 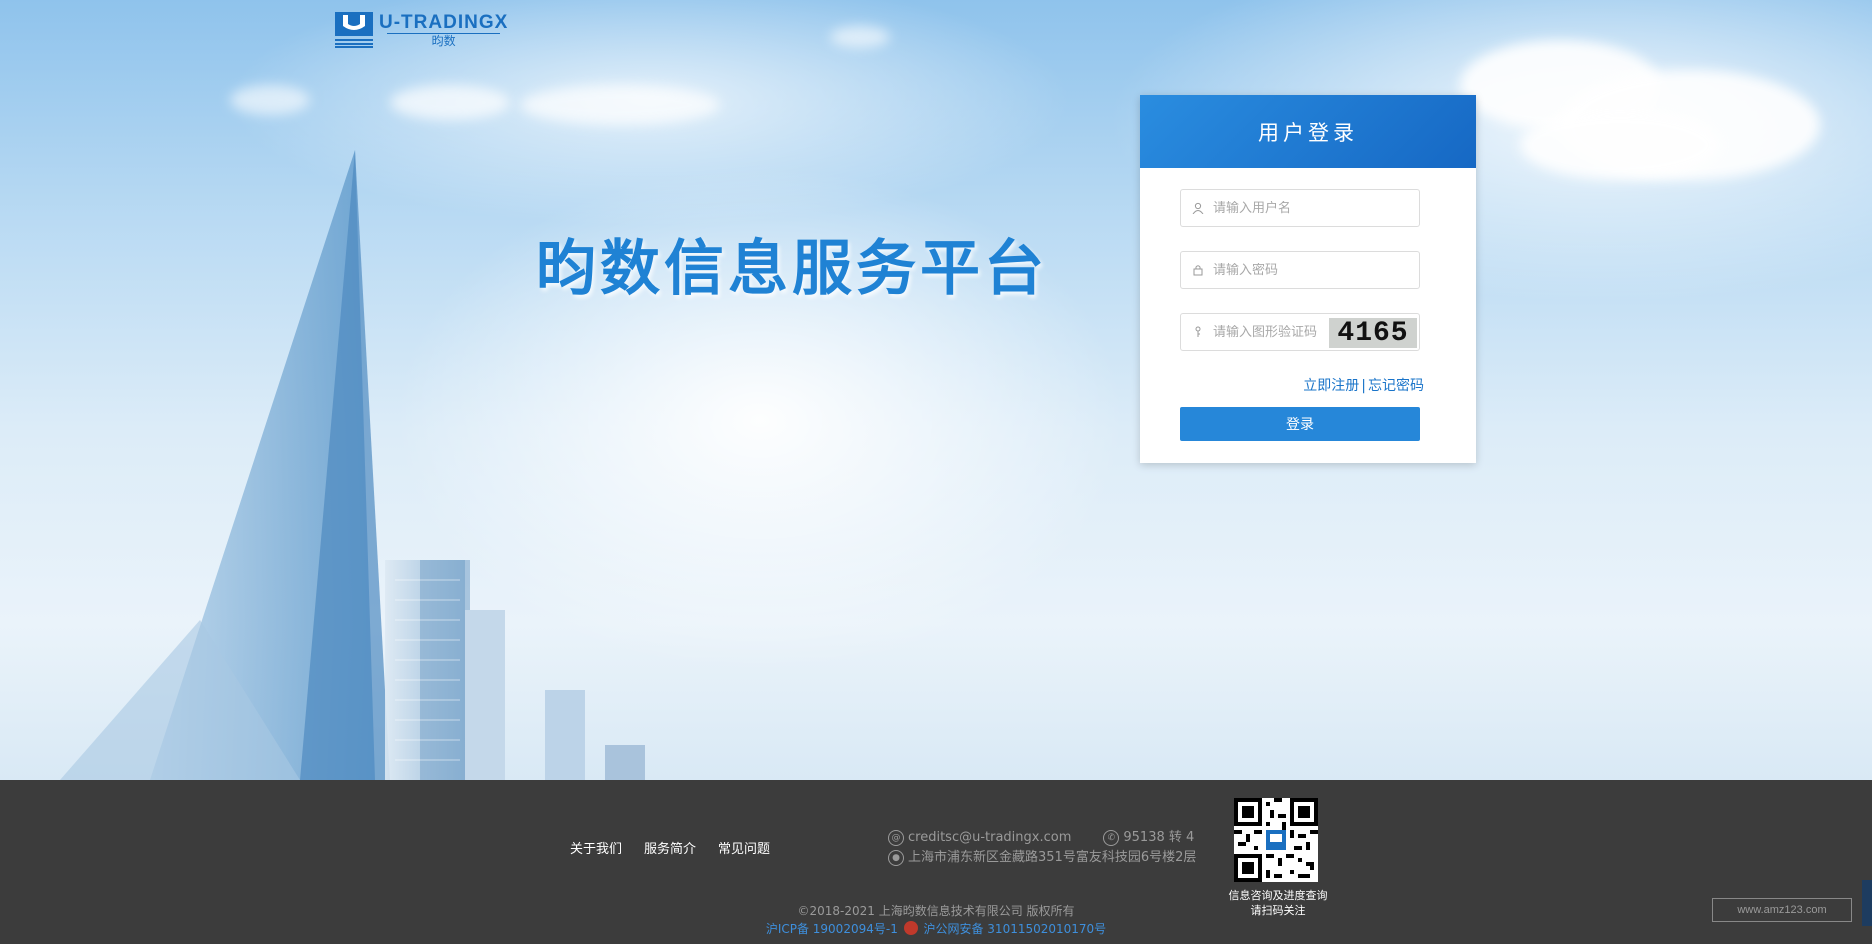 I want to click on logo-icon, so click(x=354, y=30).